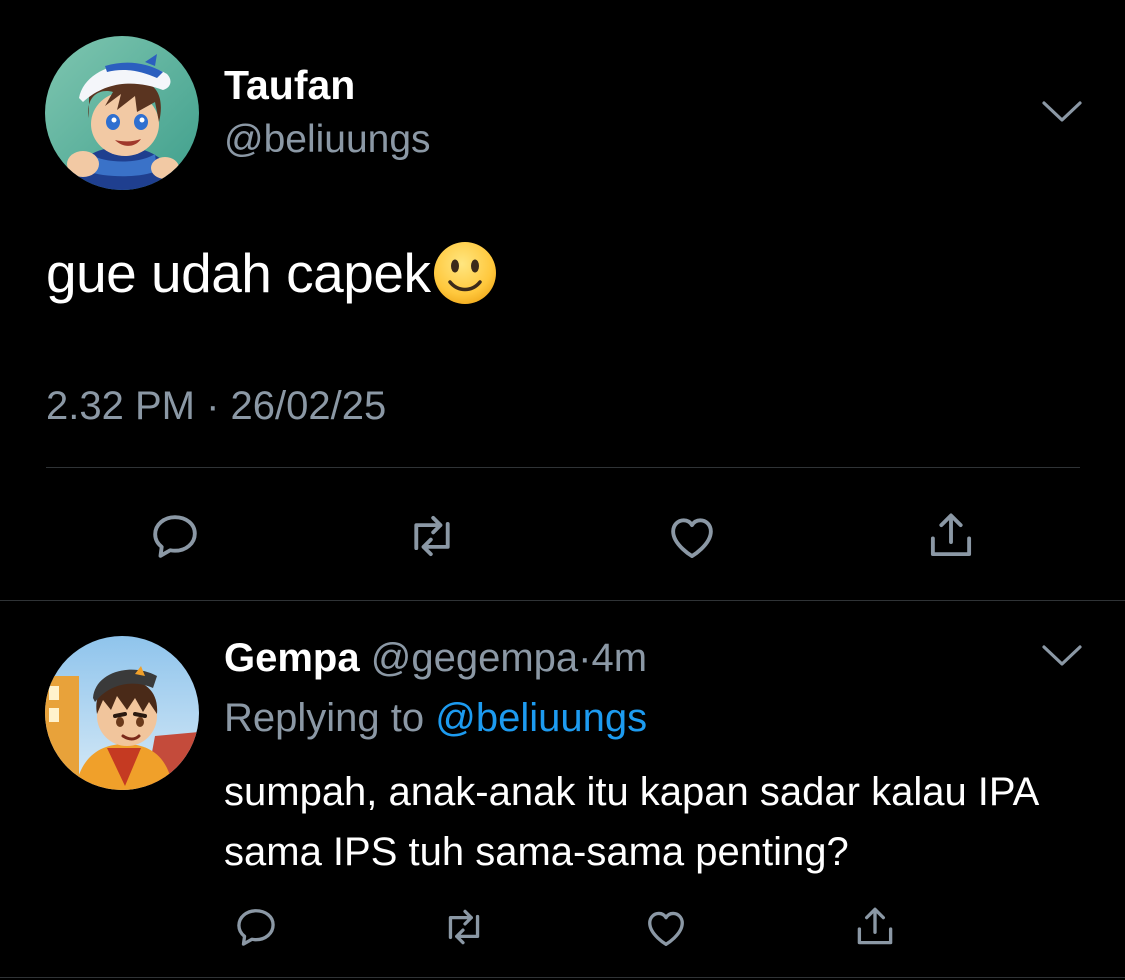 The image size is (1125, 980). What do you see at coordinates (1062, 656) in the screenshot?
I see `reply-more-options-chevron-icon` at bounding box center [1062, 656].